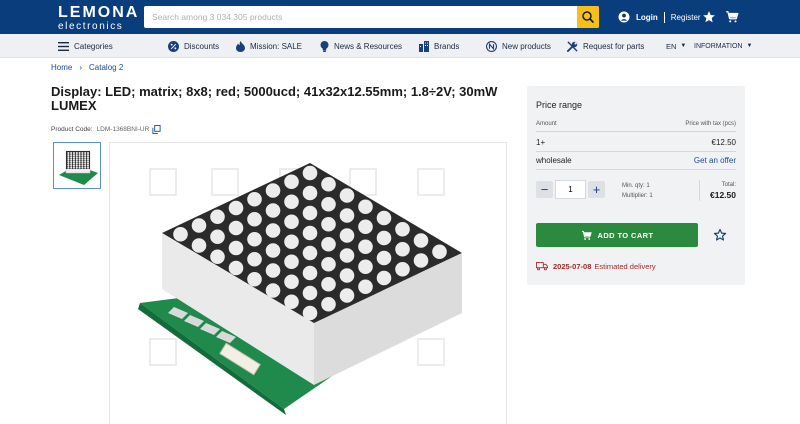 The image size is (800, 424). I want to click on get-offer-link: Get an offer, so click(715, 160).